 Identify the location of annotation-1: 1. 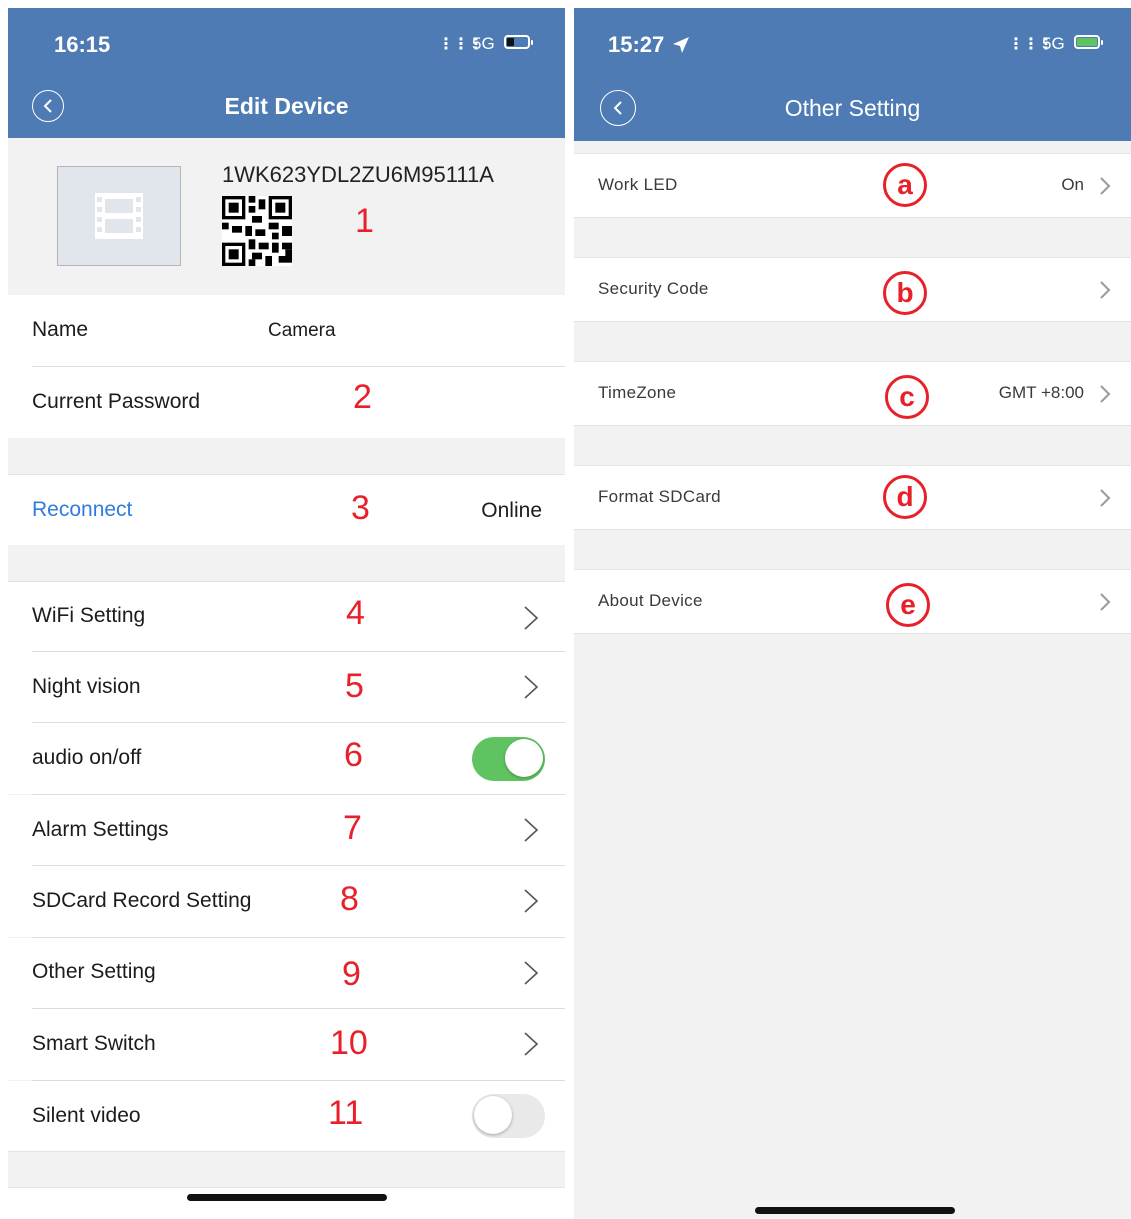
(364, 221).